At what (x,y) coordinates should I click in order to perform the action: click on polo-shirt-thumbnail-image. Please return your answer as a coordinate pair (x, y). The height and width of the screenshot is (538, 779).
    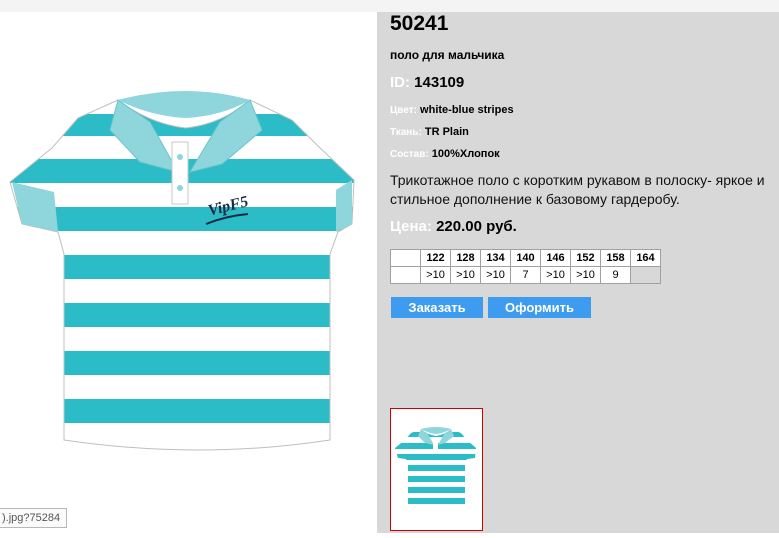
    Looking at the image, I should click on (435, 468).